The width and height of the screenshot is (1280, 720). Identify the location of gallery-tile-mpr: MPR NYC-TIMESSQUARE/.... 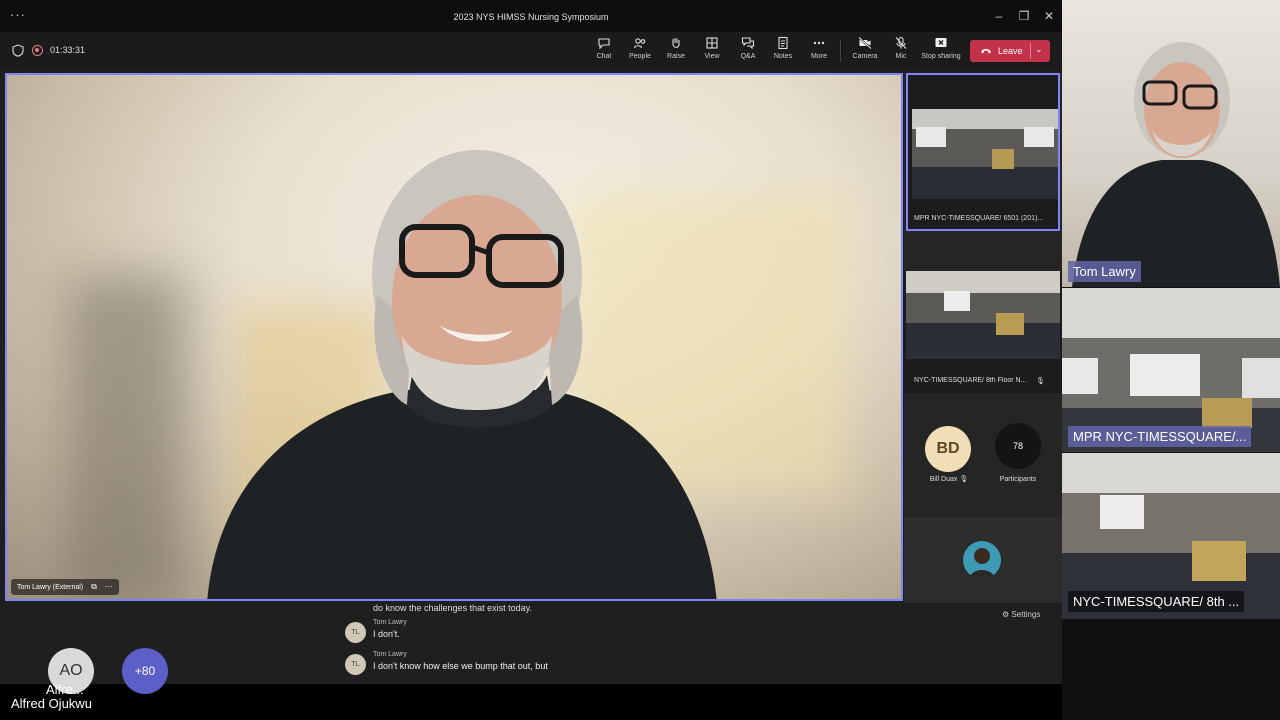
(1171, 370).